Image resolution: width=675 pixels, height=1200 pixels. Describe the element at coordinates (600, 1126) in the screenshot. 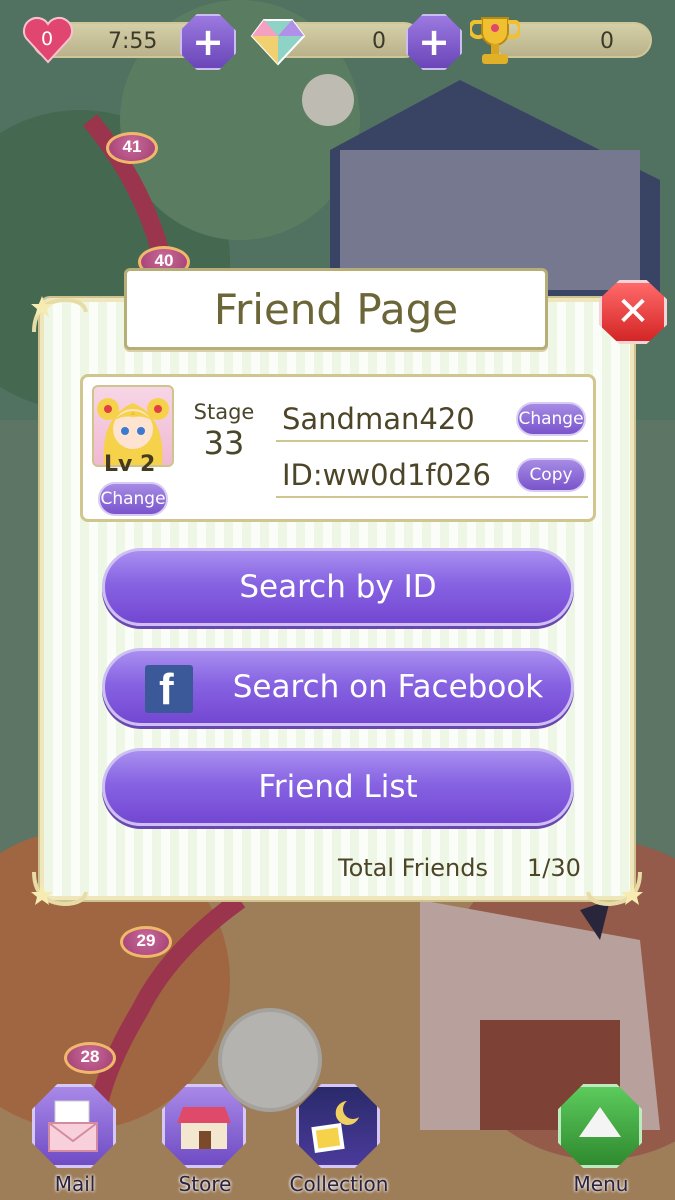

I see `menu-icon` at that location.